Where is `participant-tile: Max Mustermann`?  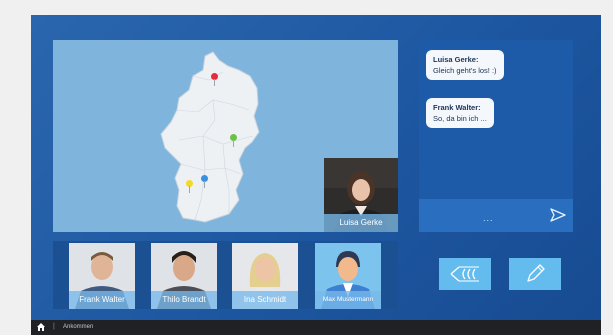
participant-tile: Max Mustermann is located at coordinates (348, 276).